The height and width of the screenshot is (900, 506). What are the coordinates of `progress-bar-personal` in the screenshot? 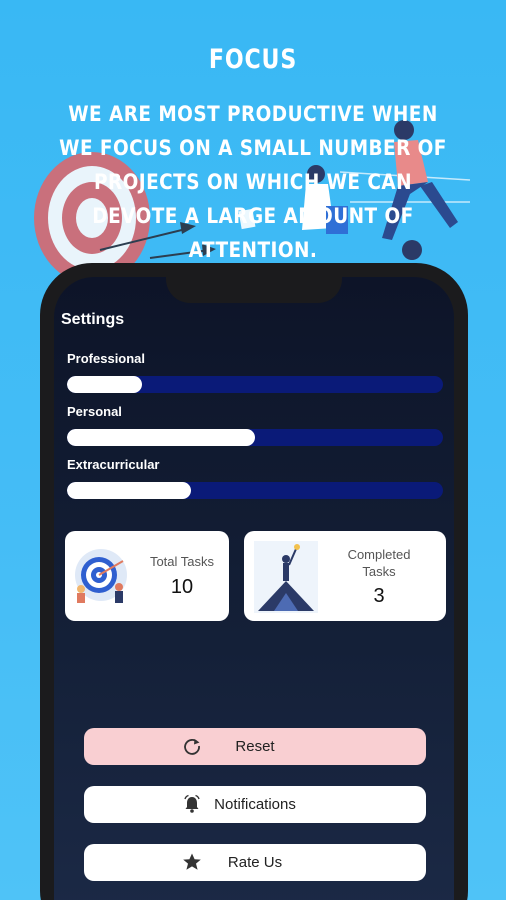 It's located at (255, 437).